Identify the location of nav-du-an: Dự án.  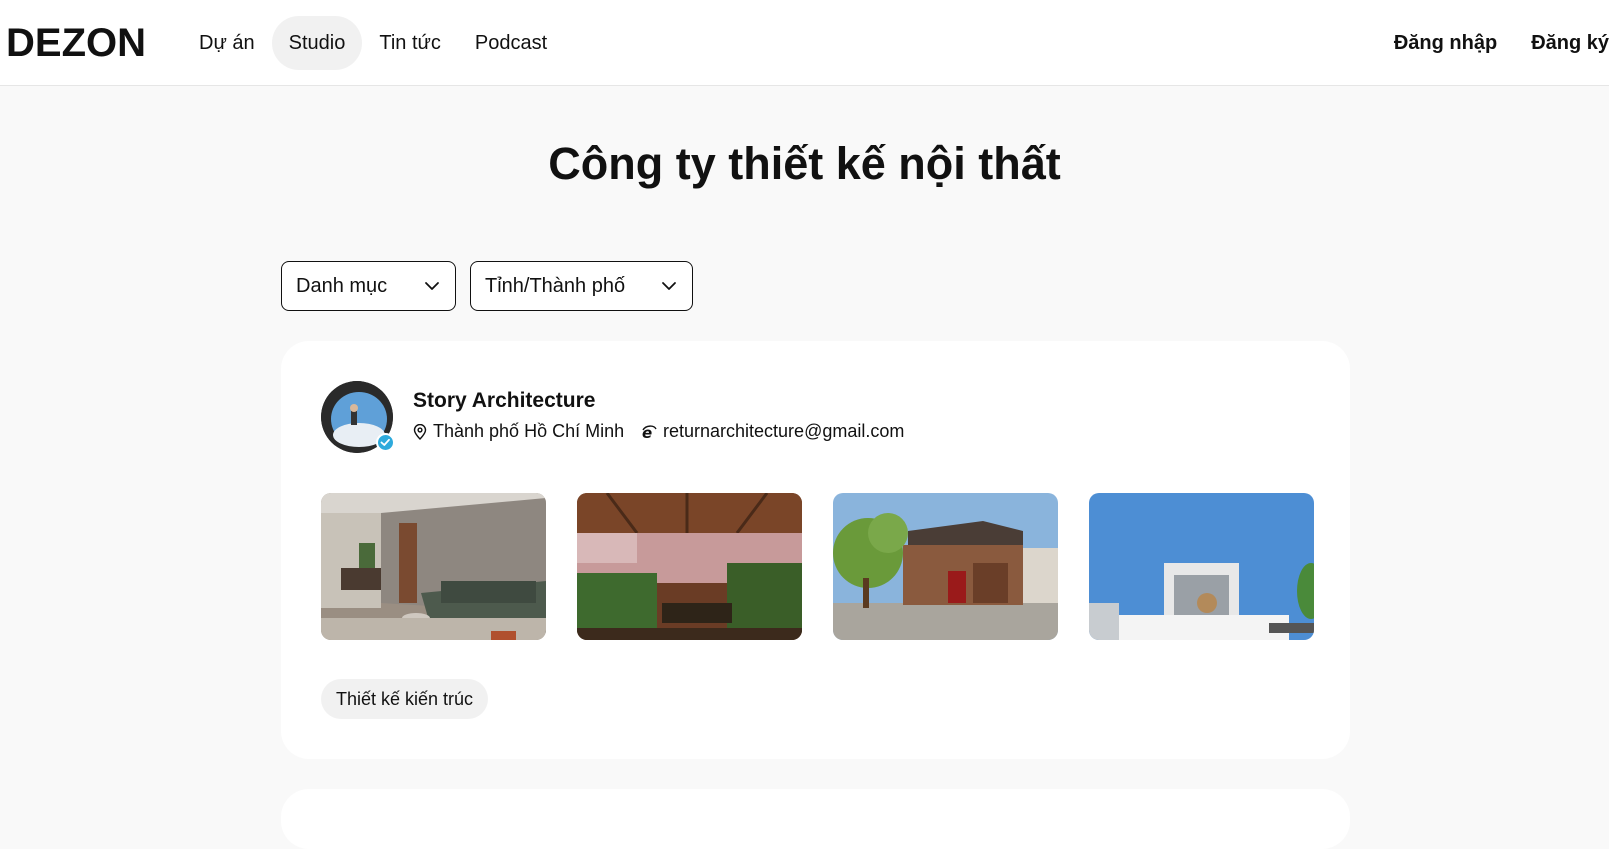
(227, 43).